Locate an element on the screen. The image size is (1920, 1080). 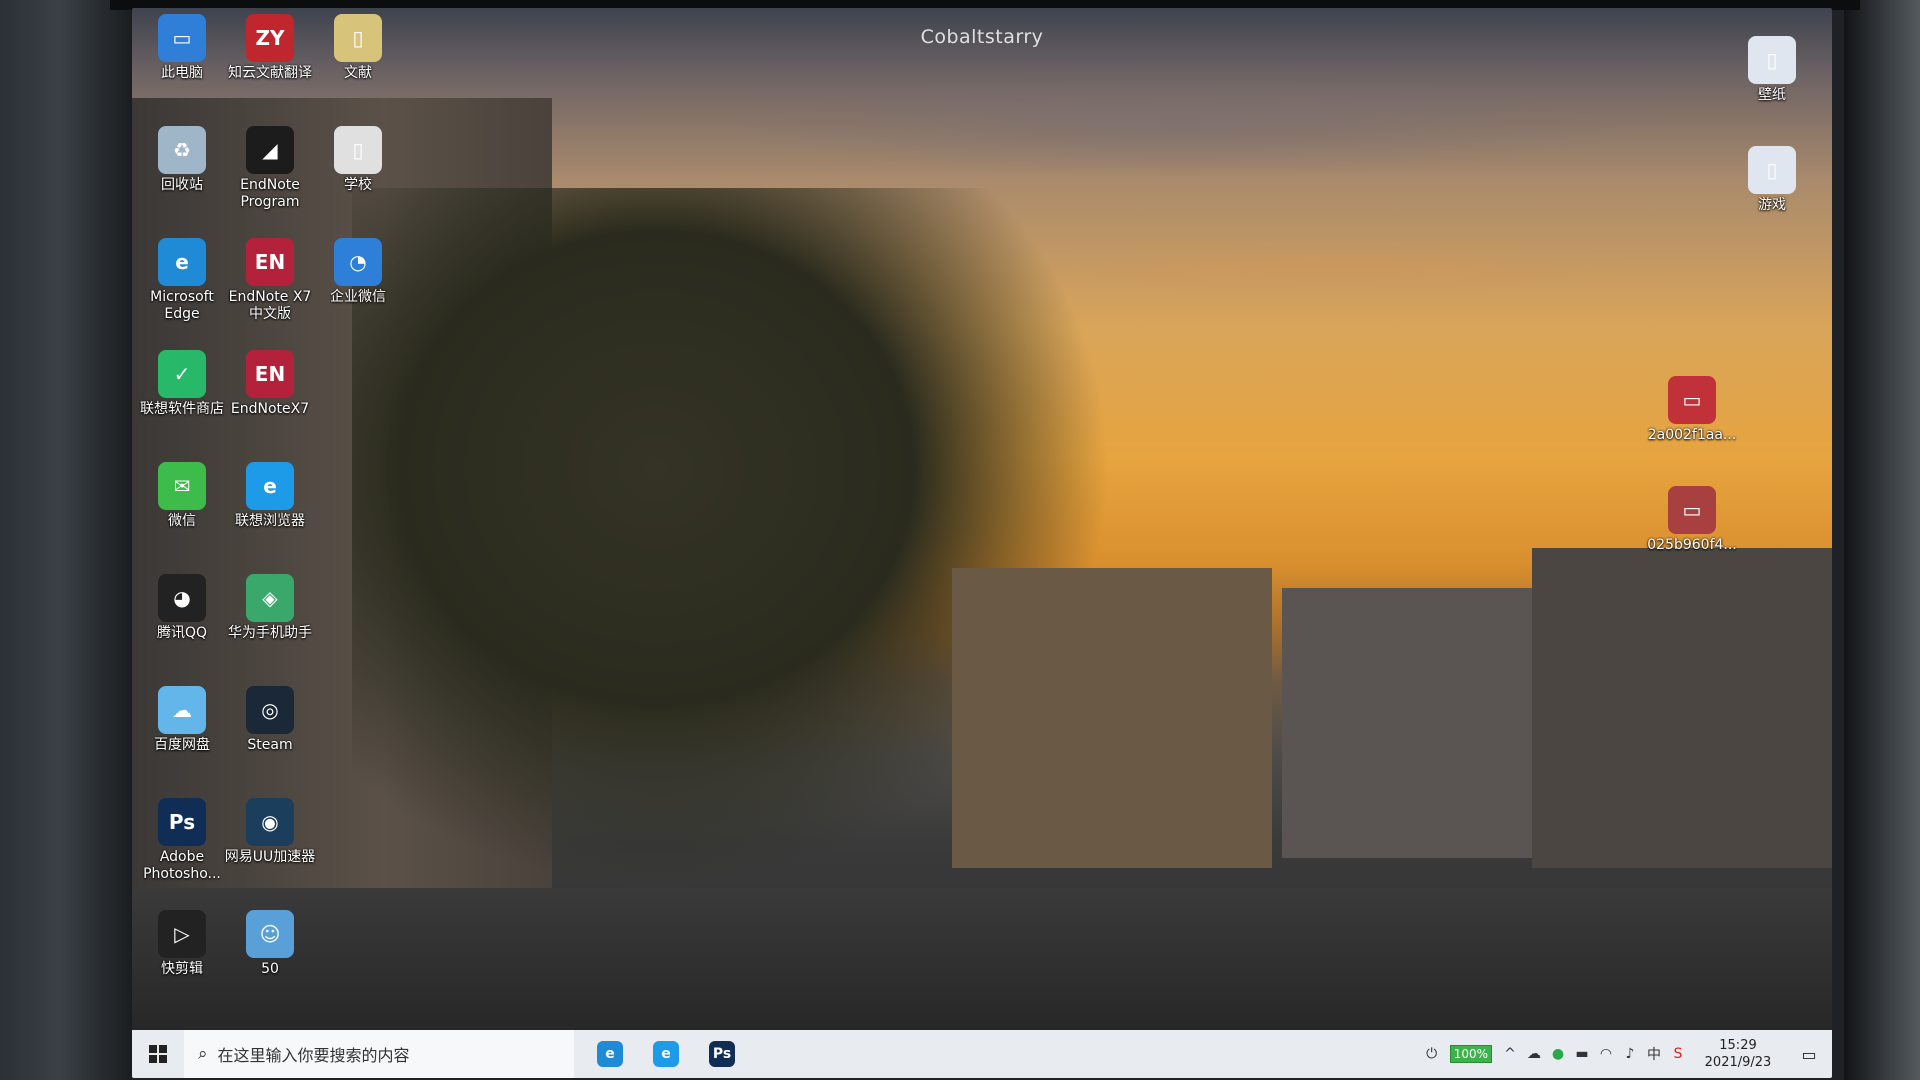
baidu-netdisk-icon: ☁ is located at coordinates (182, 710).